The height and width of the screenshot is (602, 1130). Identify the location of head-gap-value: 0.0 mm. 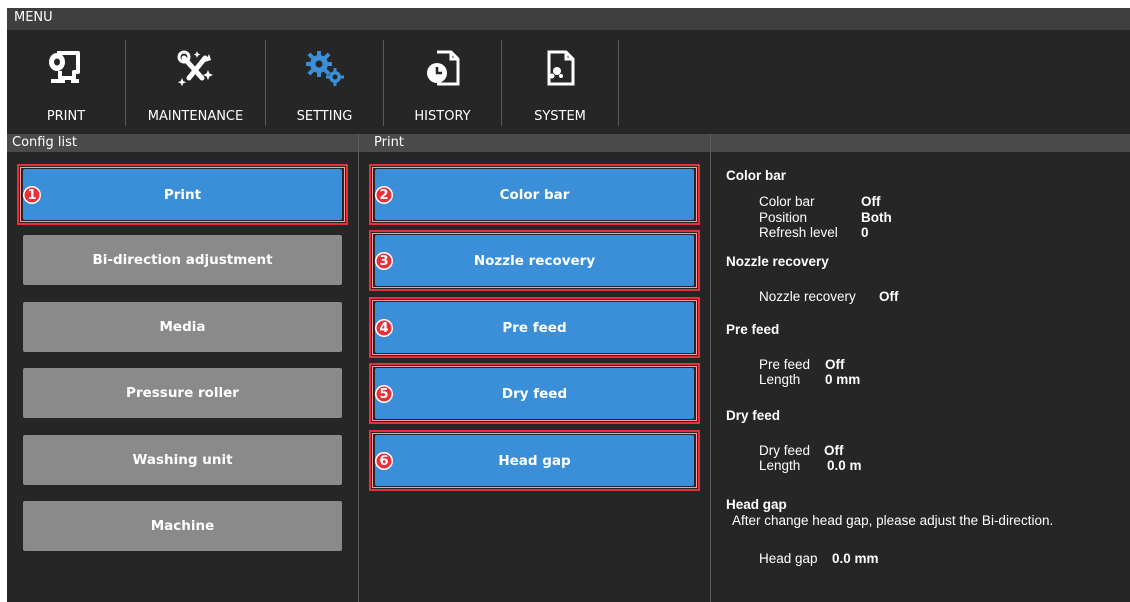
(855, 558).